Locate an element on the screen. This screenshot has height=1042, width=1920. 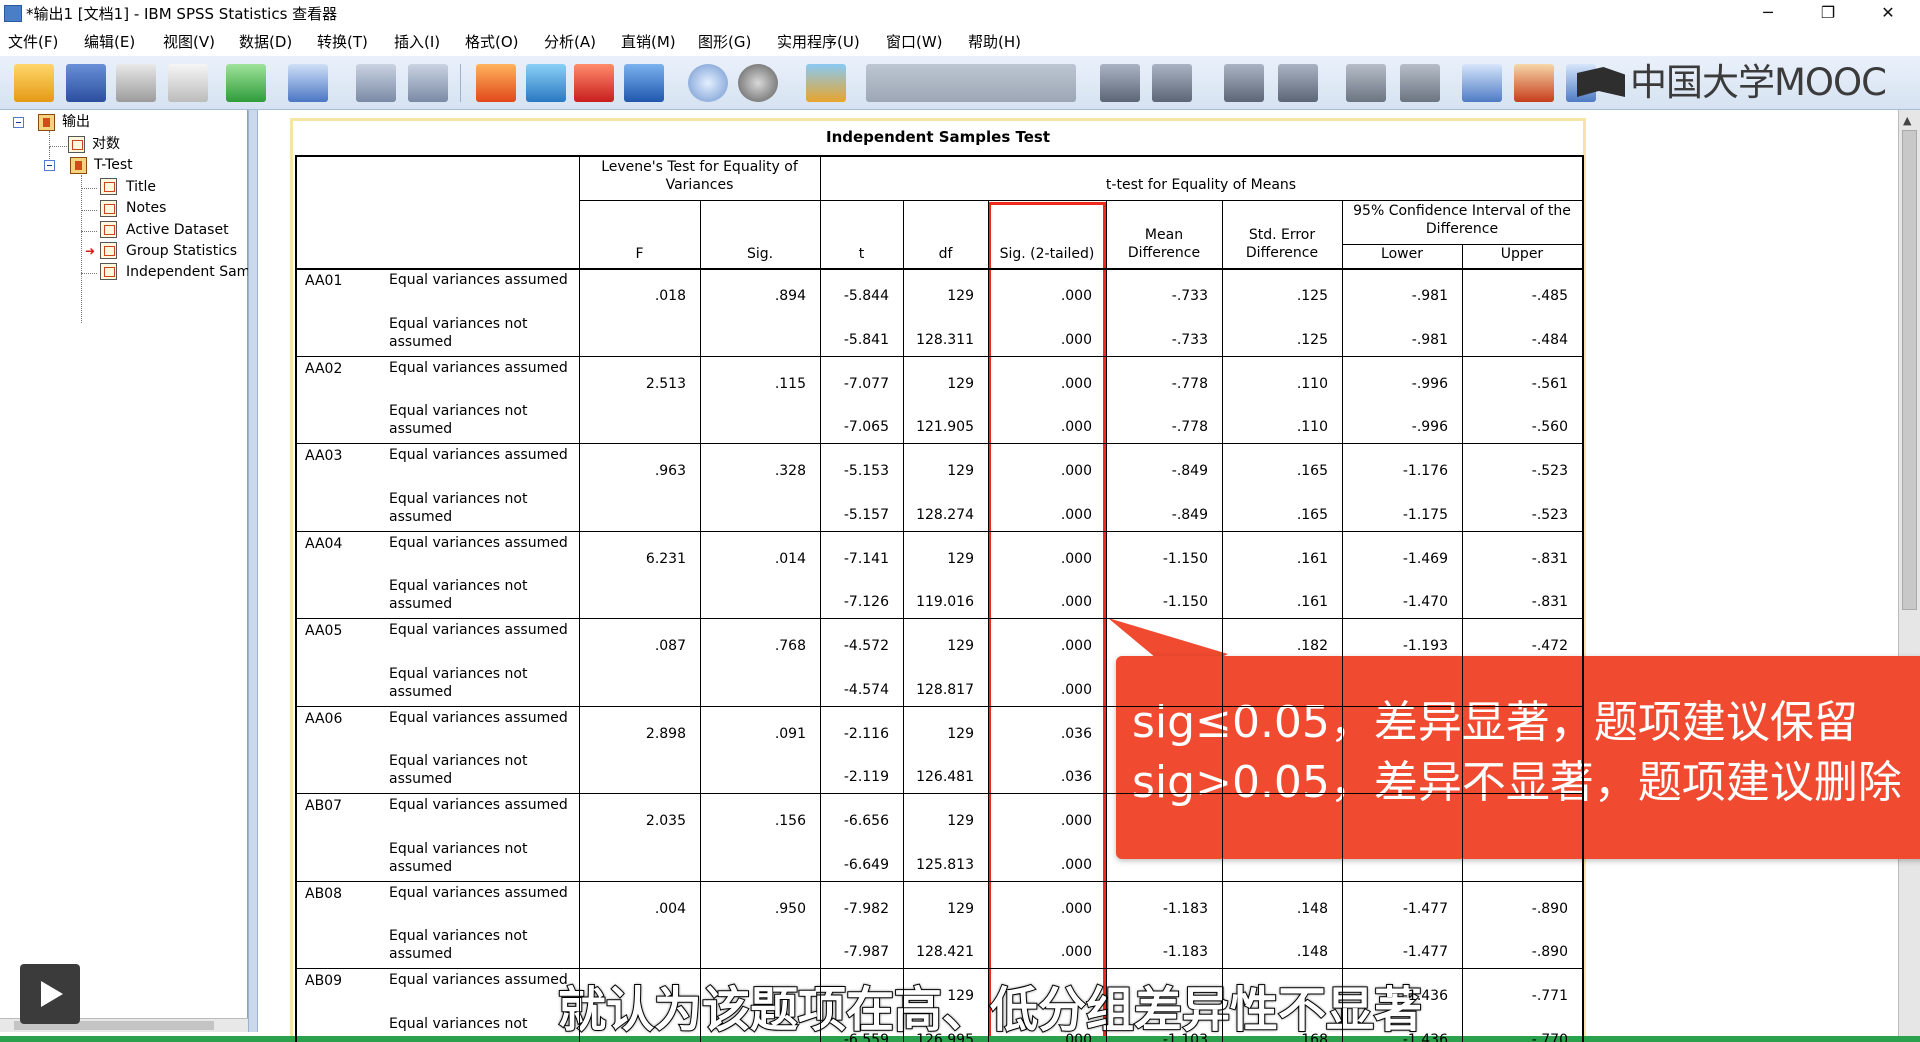
ttest-header: t-test for Equality of Means is located at coordinates (1201, 185).